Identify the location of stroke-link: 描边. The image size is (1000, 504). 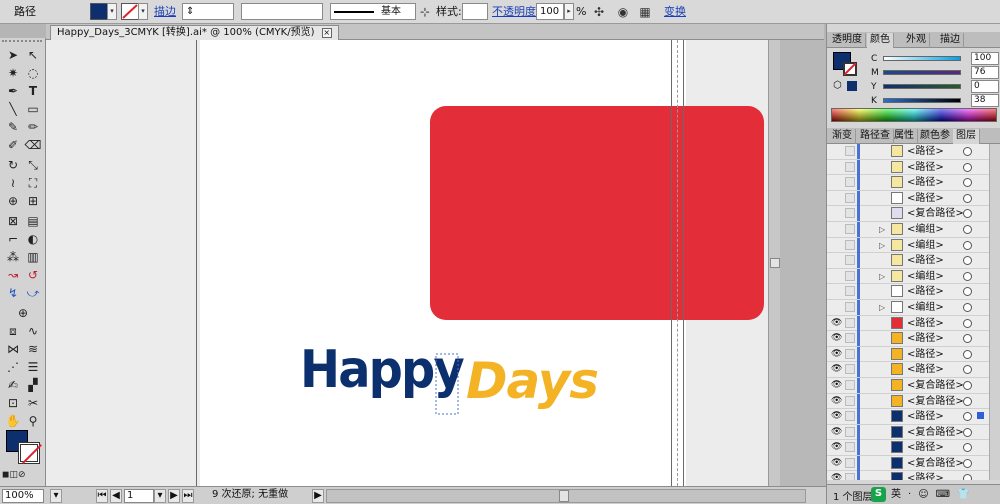
(165, 12).